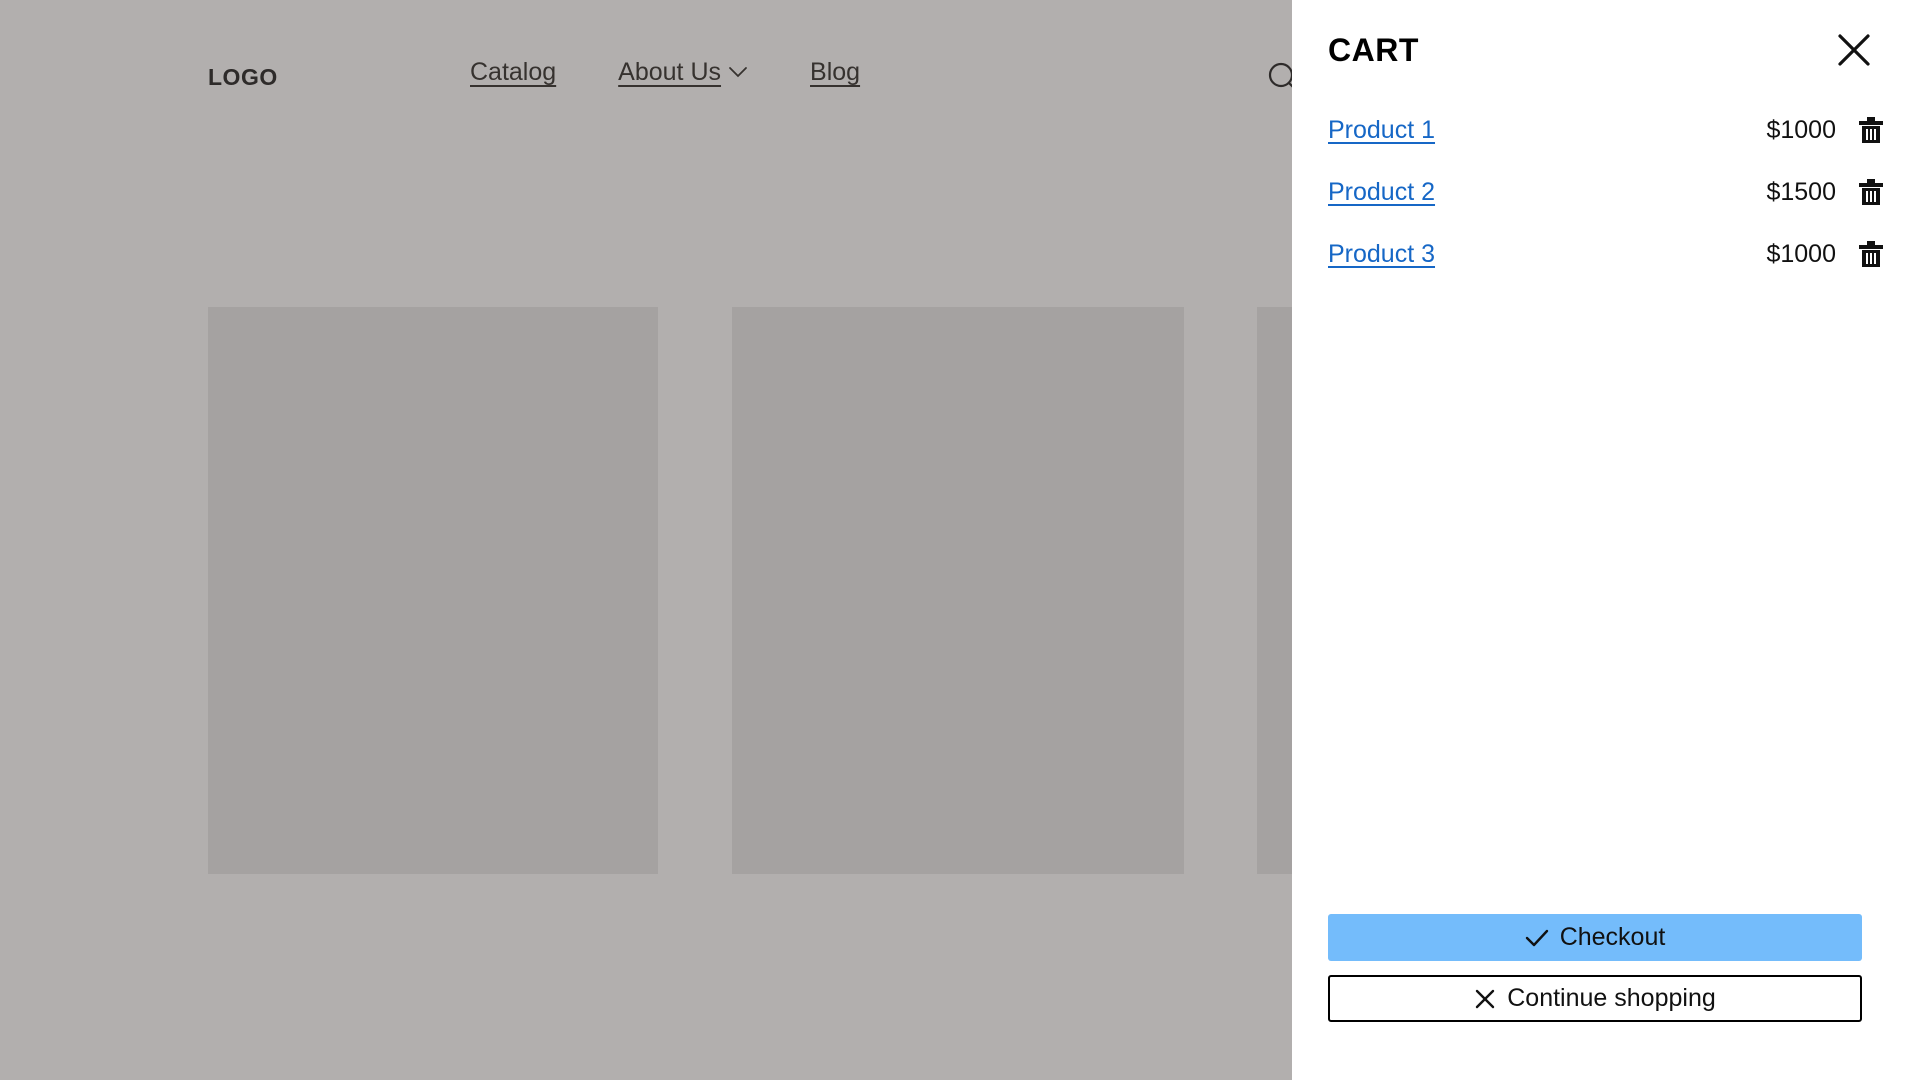 This screenshot has height=1080, width=1920. I want to click on cart-header: CART, so click(1606, 48).